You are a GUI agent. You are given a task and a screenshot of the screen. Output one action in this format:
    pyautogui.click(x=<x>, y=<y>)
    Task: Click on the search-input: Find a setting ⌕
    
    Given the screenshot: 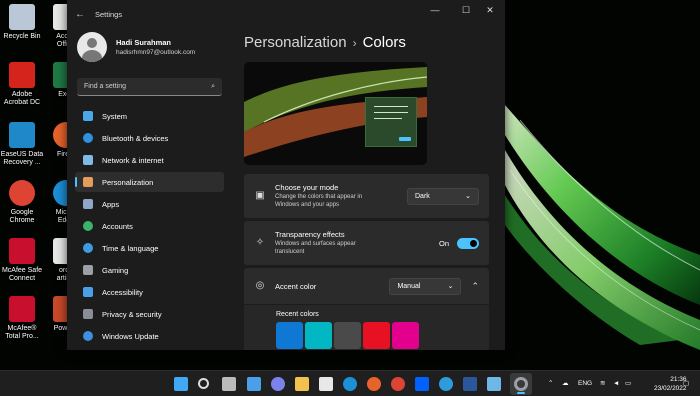 What is the action you would take?
    pyautogui.click(x=149, y=87)
    